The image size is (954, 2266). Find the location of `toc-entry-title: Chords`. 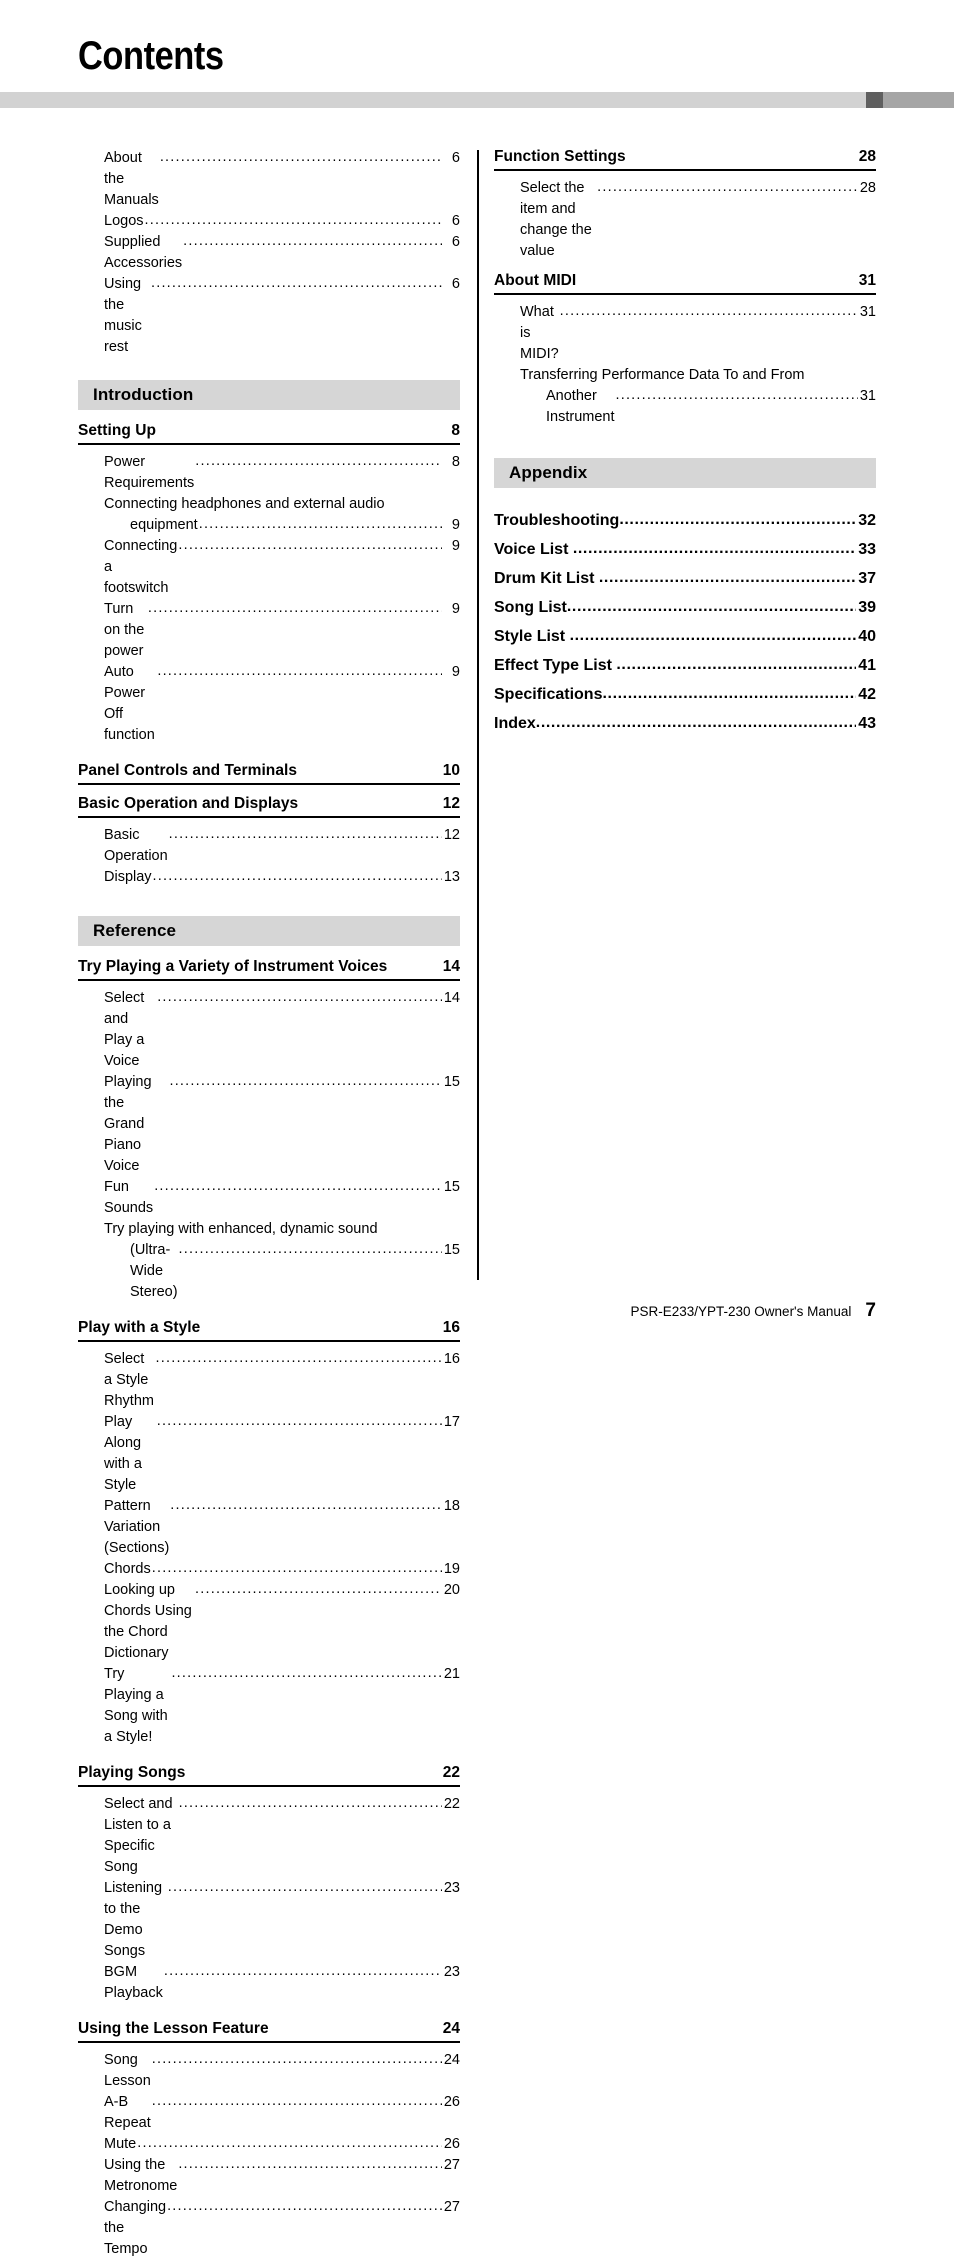

toc-entry-title: Chords is located at coordinates (127, 1569).